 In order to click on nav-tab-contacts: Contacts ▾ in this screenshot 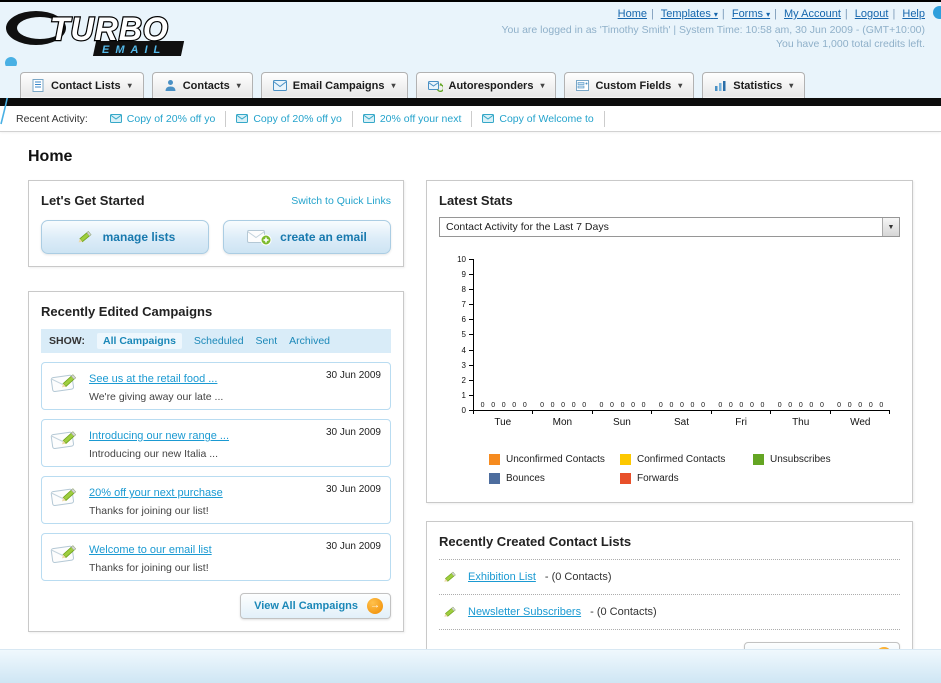, I will do `click(202, 85)`.